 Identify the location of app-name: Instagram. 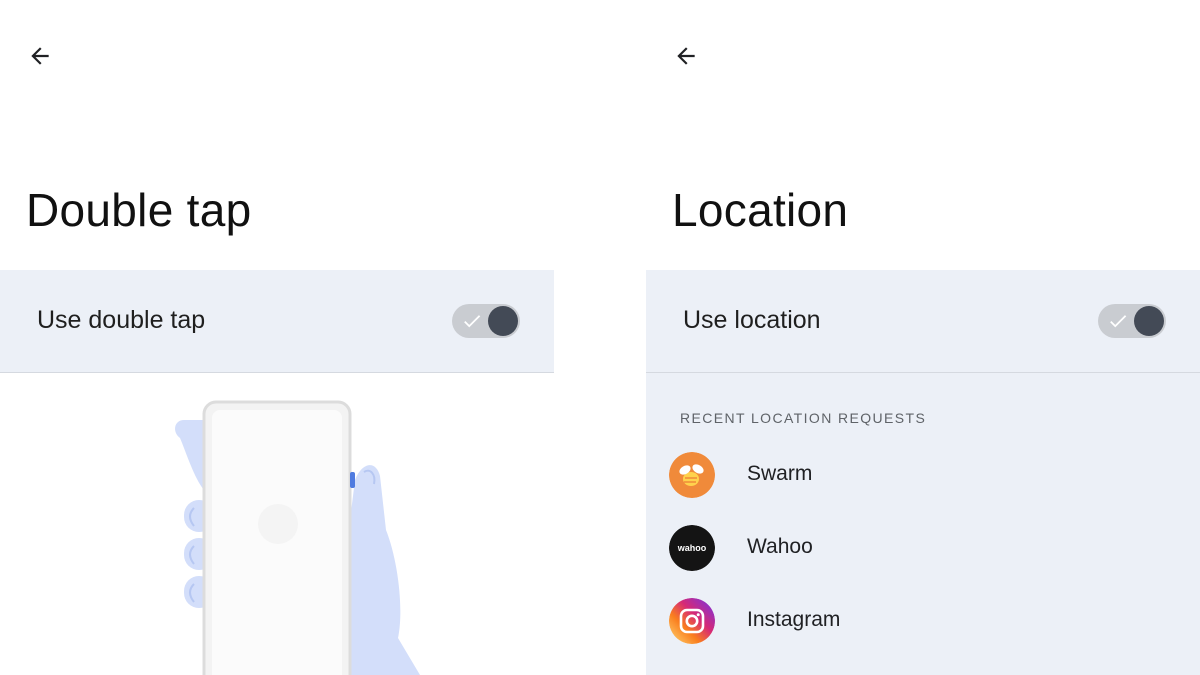
(794, 619).